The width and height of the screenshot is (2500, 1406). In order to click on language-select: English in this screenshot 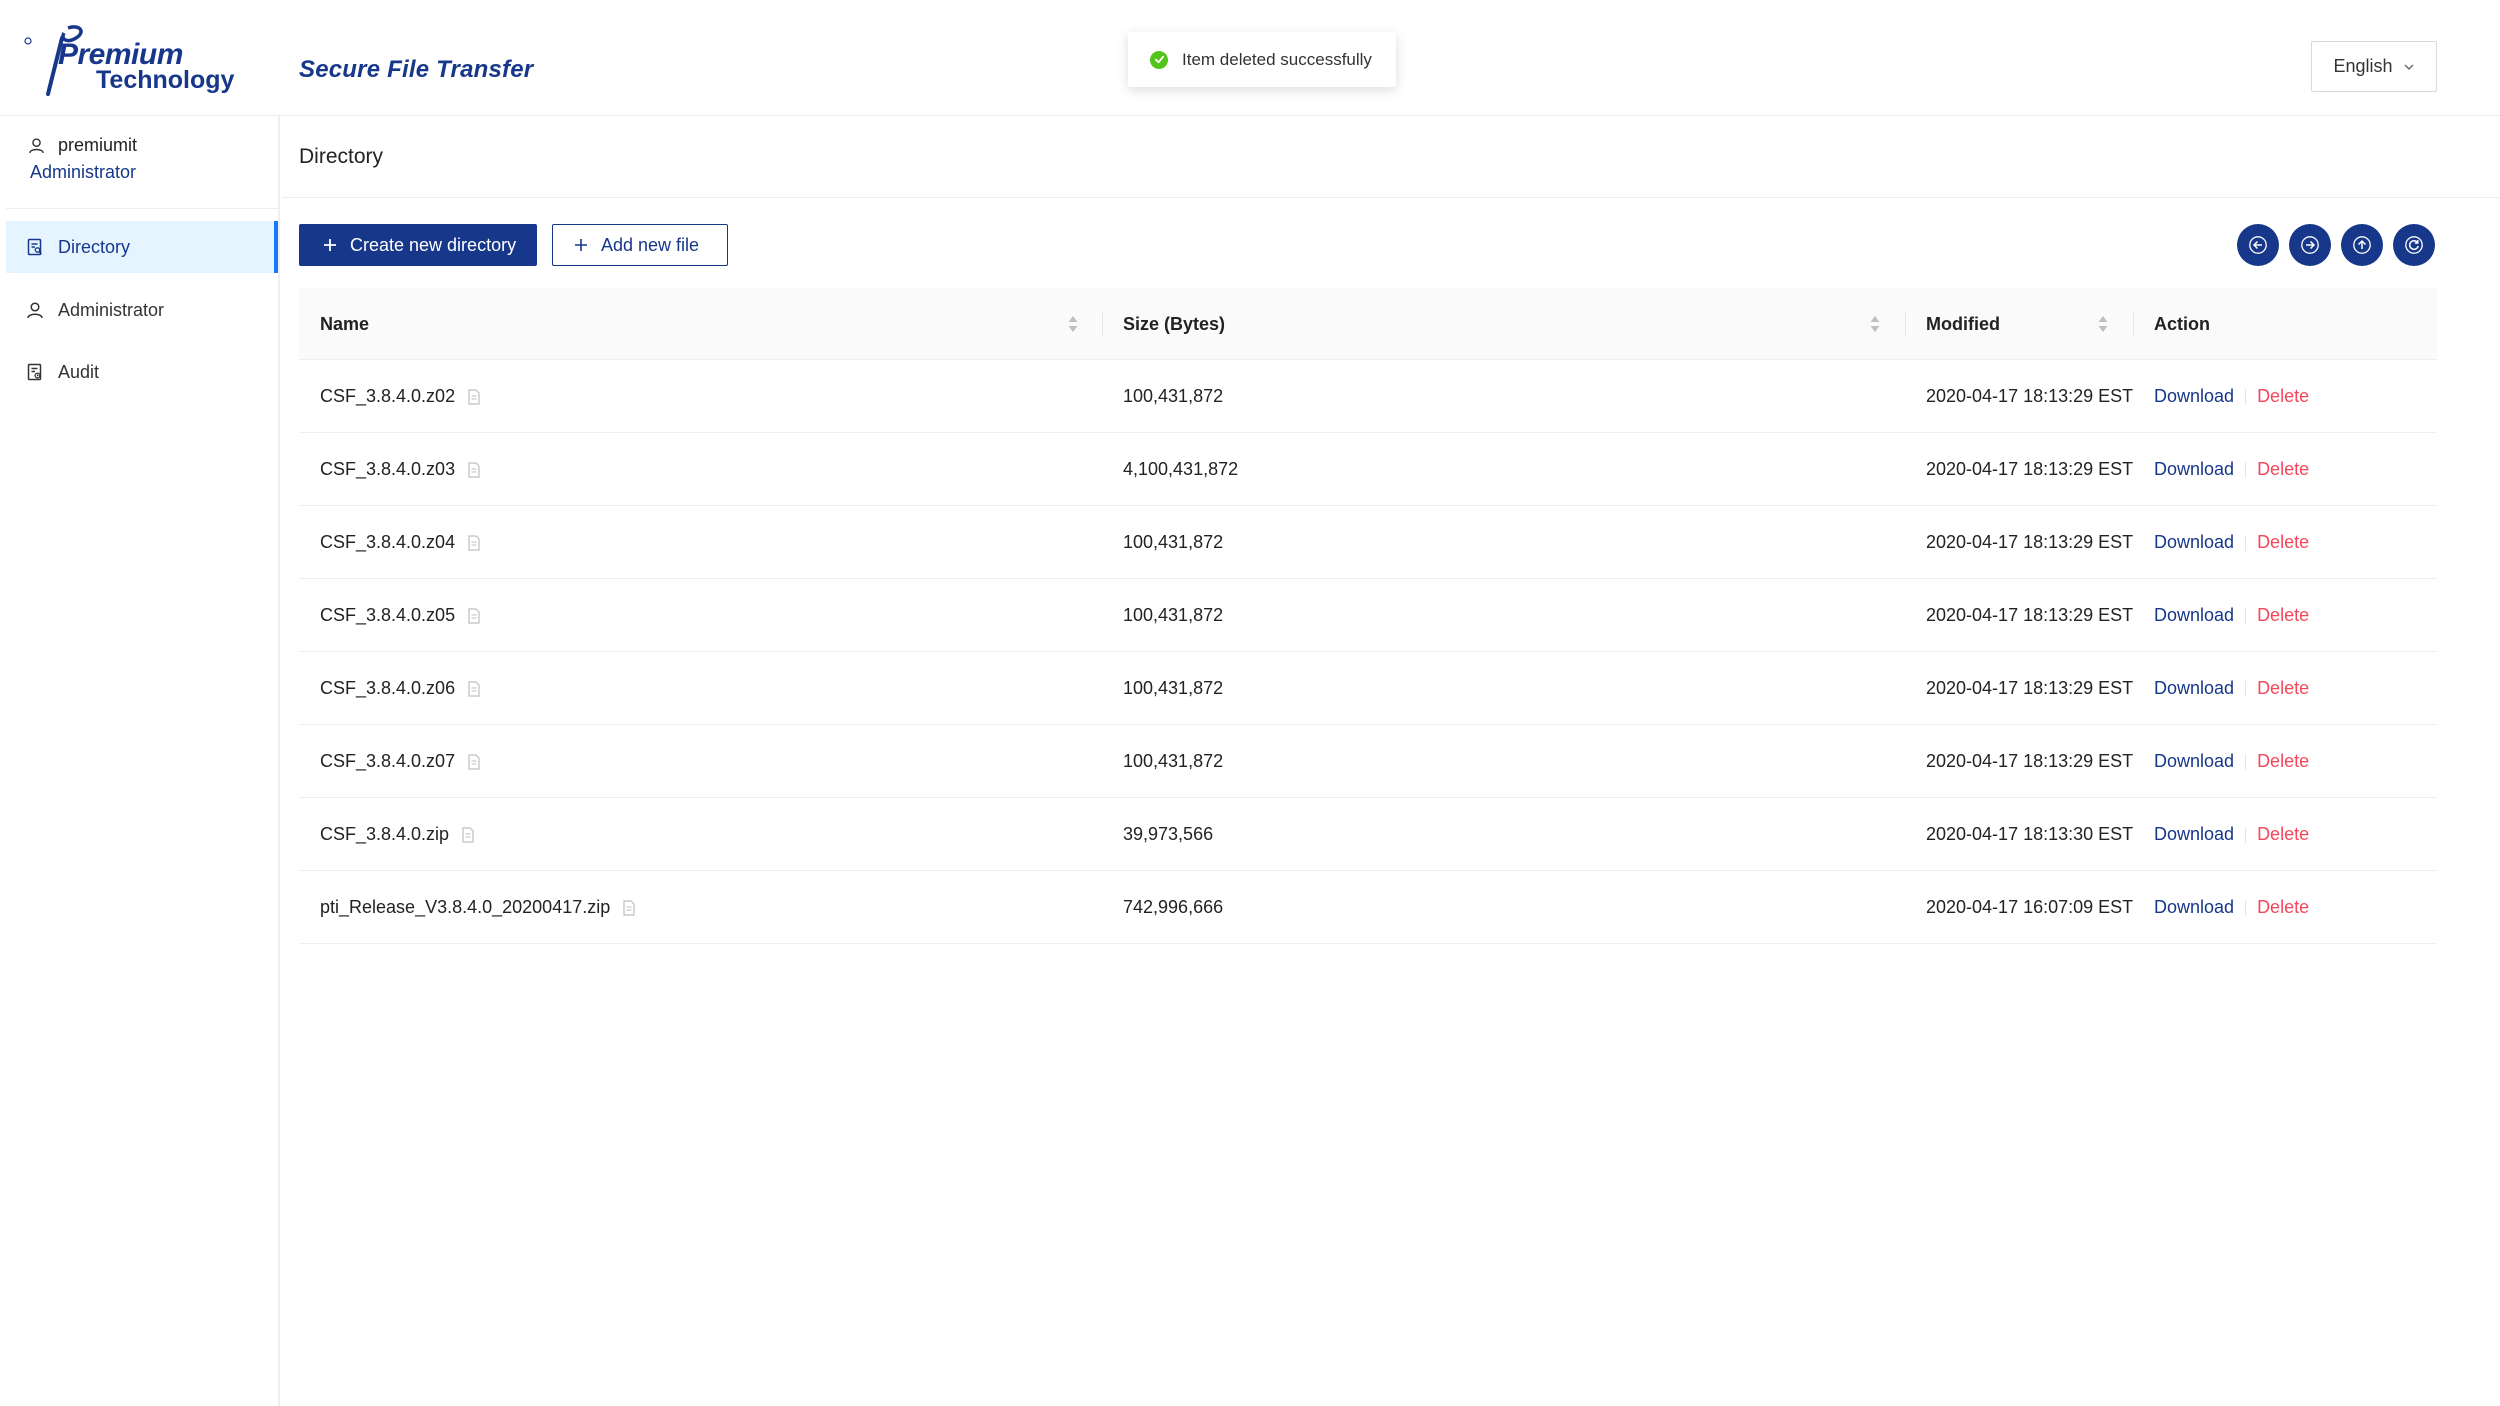, I will do `click(2374, 66)`.